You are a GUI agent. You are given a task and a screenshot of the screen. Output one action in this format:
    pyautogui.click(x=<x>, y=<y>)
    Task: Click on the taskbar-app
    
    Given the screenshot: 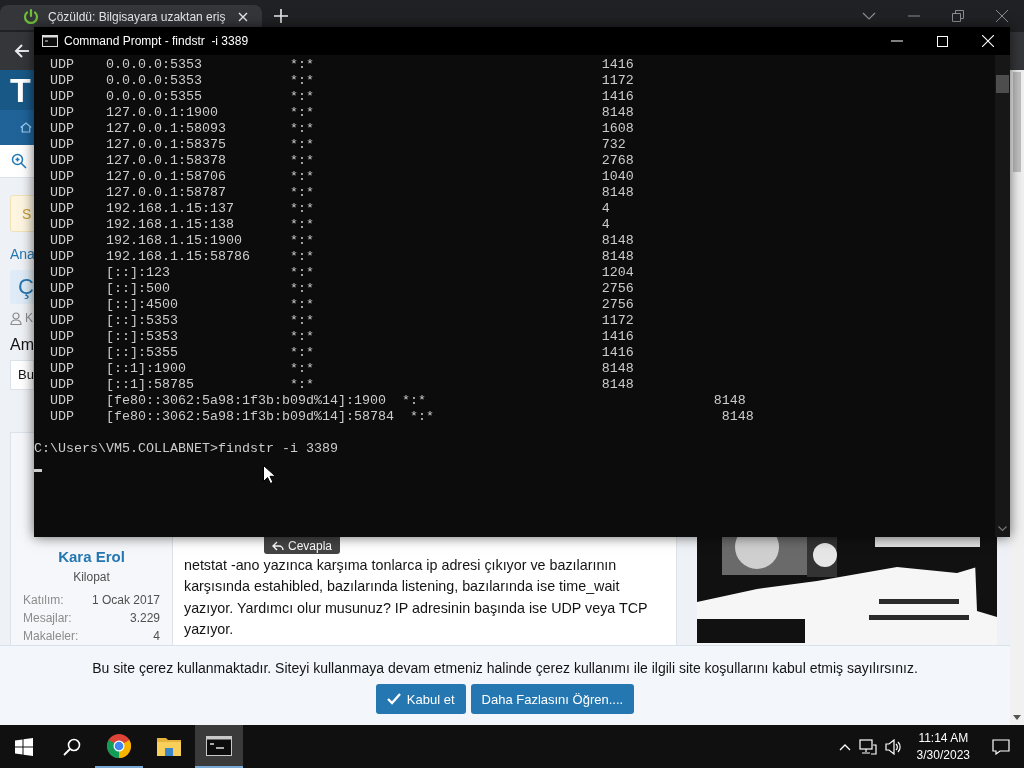 What is the action you would take?
    pyautogui.click(x=219, y=746)
    